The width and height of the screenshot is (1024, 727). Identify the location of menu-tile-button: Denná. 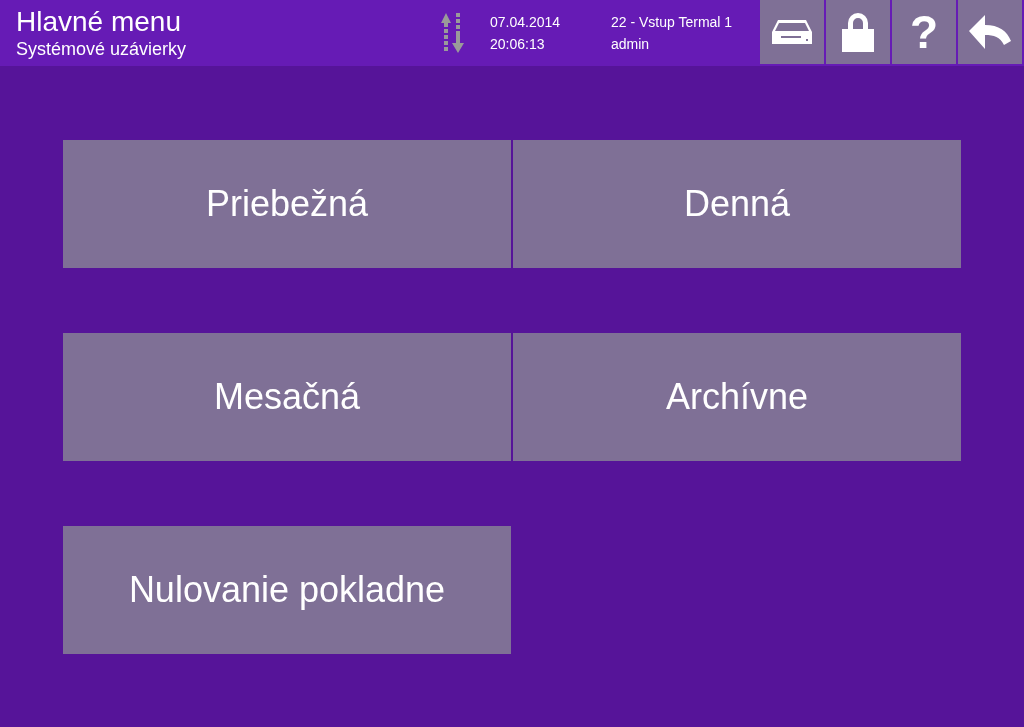
(737, 204).